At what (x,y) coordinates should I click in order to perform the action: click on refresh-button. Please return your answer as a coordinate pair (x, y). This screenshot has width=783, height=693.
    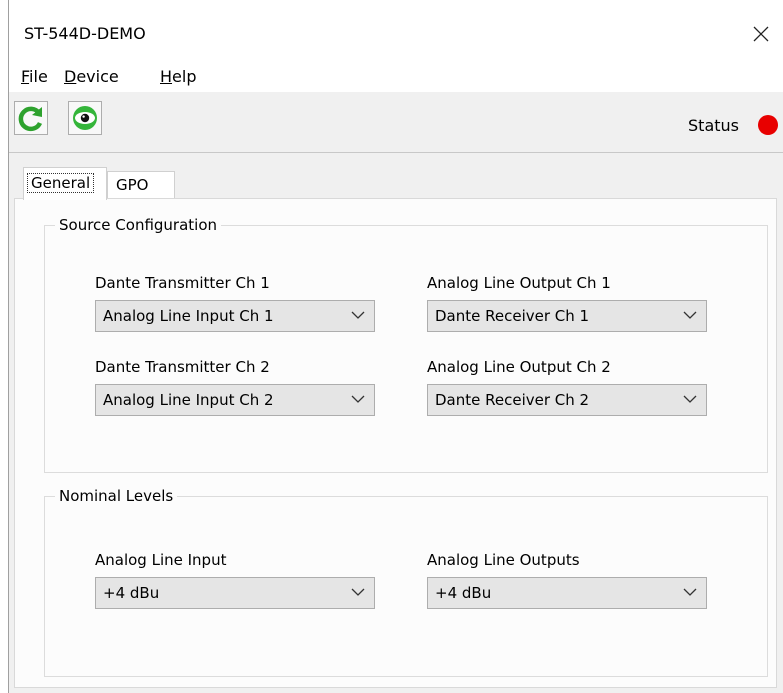
    Looking at the image, I should click on (31, 118).